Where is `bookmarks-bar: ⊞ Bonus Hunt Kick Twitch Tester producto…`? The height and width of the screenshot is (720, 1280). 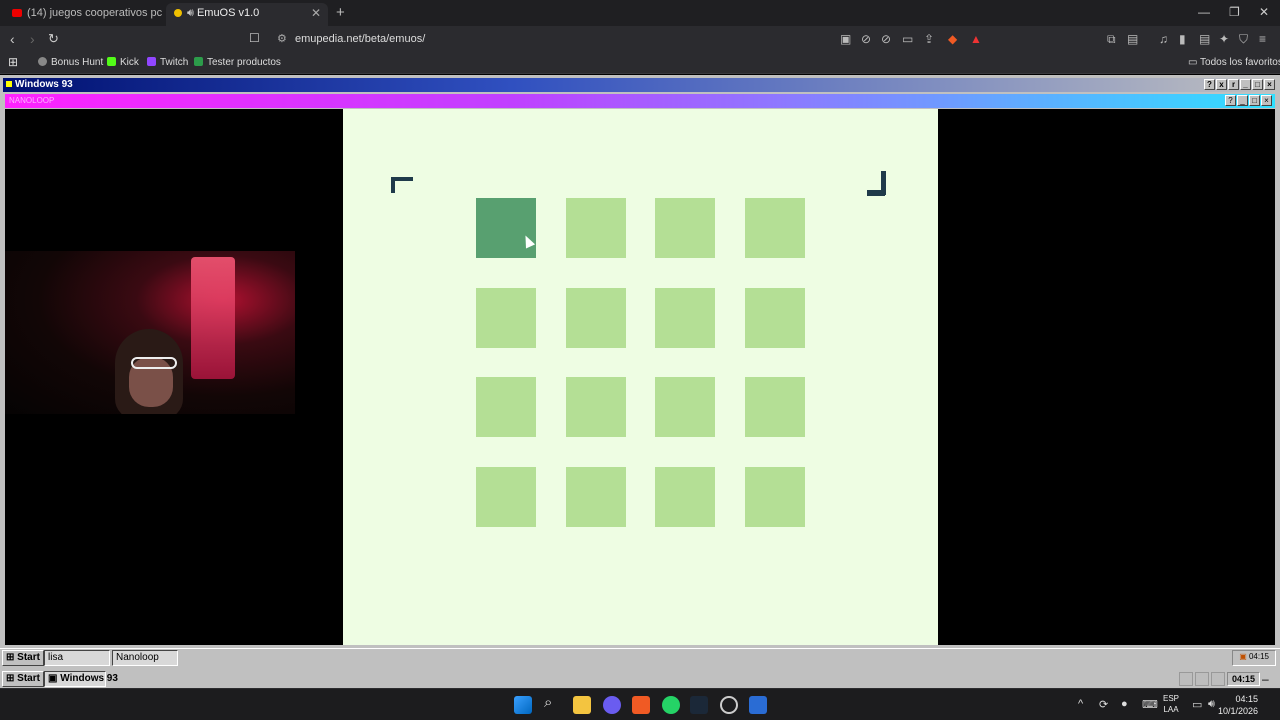
bookmarks-bar: ⊞ Bonus Hunt Kick Twitch Tester producto… is located at coordinates (640, 64).